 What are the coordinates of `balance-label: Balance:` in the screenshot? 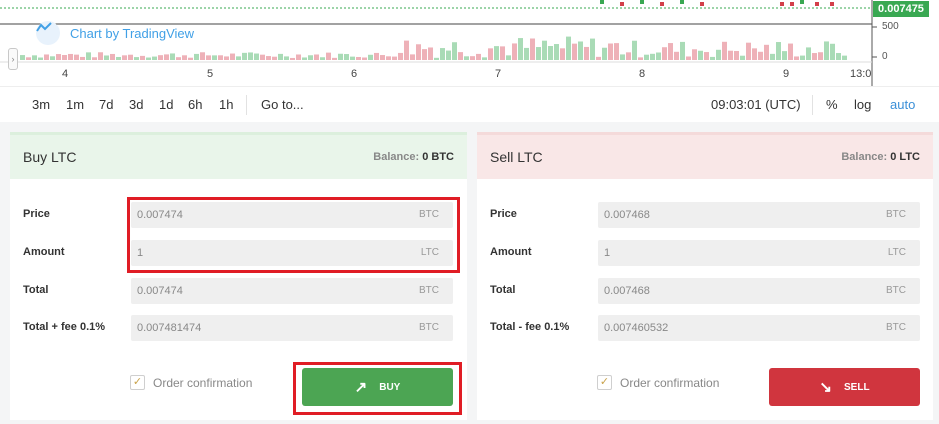 It's located at (396, 157).